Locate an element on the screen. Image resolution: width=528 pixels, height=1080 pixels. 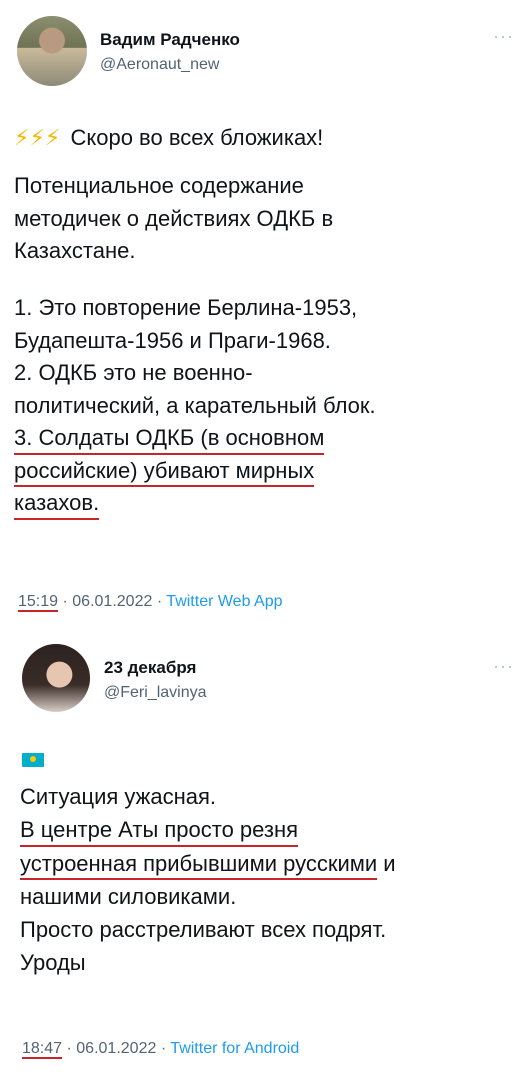
lightning-icon: ⚡⚡⚡ is located at coordinates (37, 137).